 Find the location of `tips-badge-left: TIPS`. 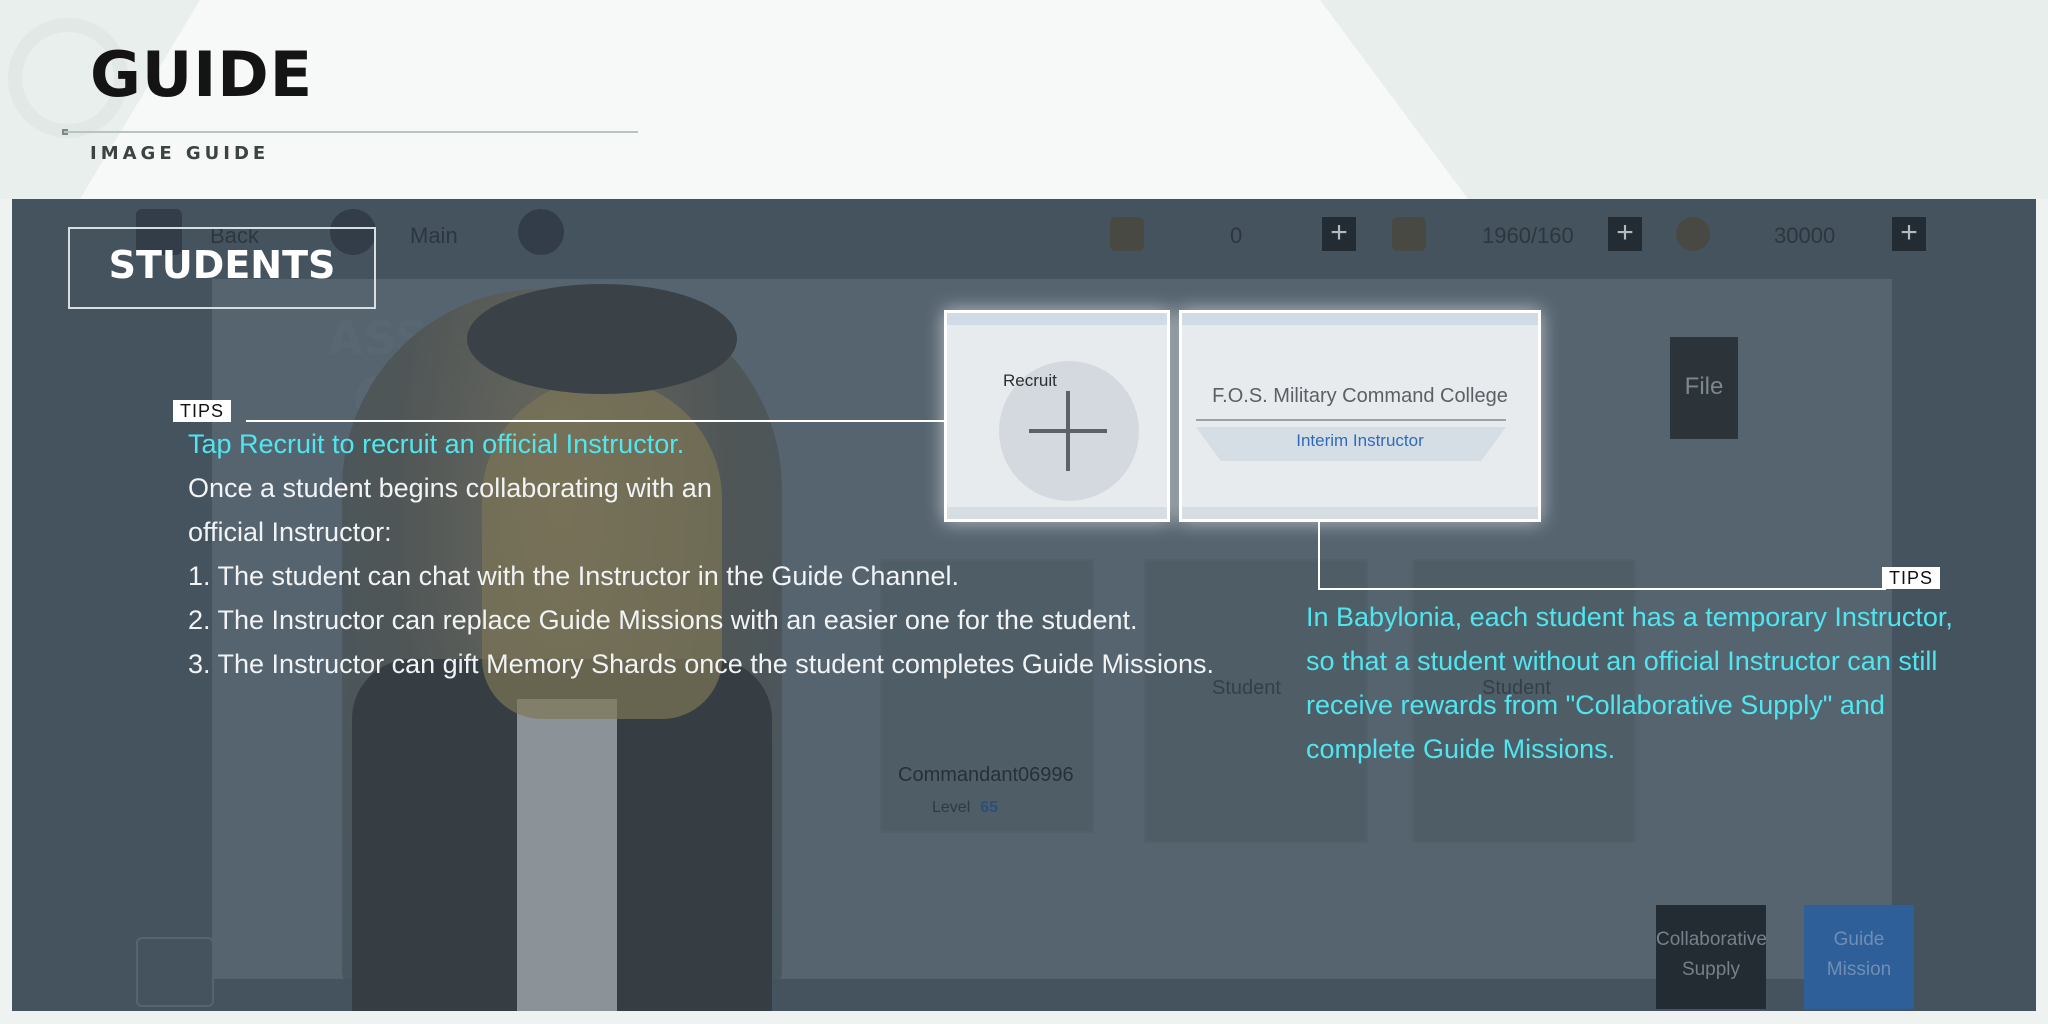

tips-badge-left: TIPS is located at coordinates (202, 411).